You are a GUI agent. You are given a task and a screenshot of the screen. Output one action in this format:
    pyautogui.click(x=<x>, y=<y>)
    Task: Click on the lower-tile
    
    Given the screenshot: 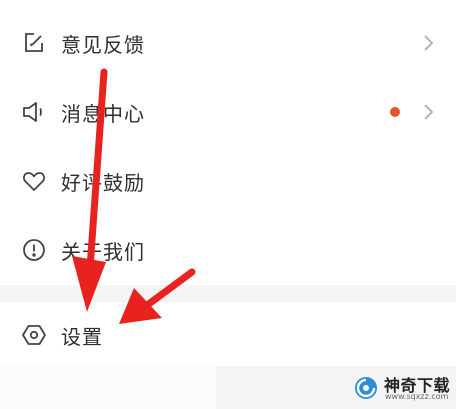 What is the action you would take?
    pyautogui.click(x=108, y=387)
    